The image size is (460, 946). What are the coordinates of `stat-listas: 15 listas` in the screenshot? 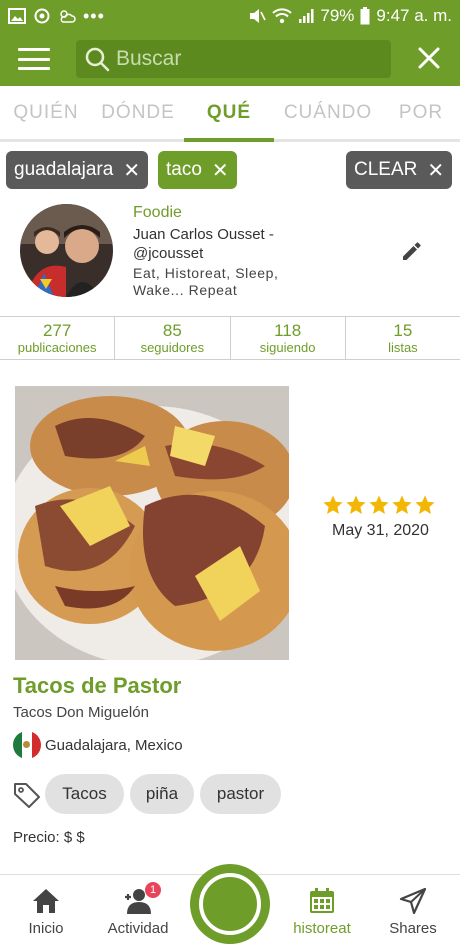 It's located at (403, 338).